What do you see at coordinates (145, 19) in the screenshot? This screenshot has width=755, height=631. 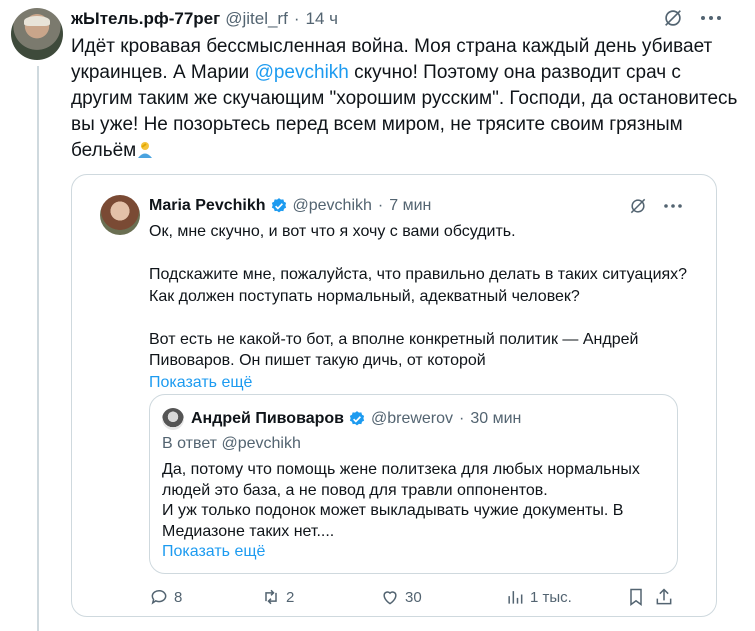 I see `author-name: жЫтель.рф-77рег` at bounding box center [145, 19].